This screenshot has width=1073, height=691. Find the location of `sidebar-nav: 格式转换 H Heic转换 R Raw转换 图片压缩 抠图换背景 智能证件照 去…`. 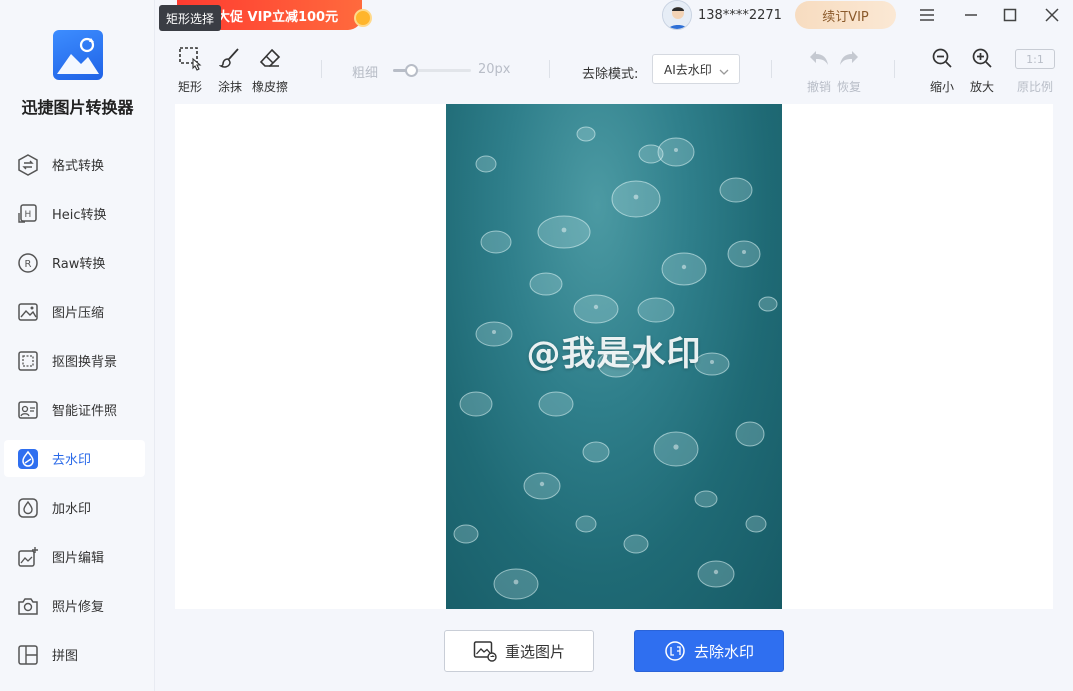

sidebar-nav: 格式转换 H Heic转换 R Raw转换 图片压缩 抠图换背景 智能证件照 去… is located at coordinates (74, 415).